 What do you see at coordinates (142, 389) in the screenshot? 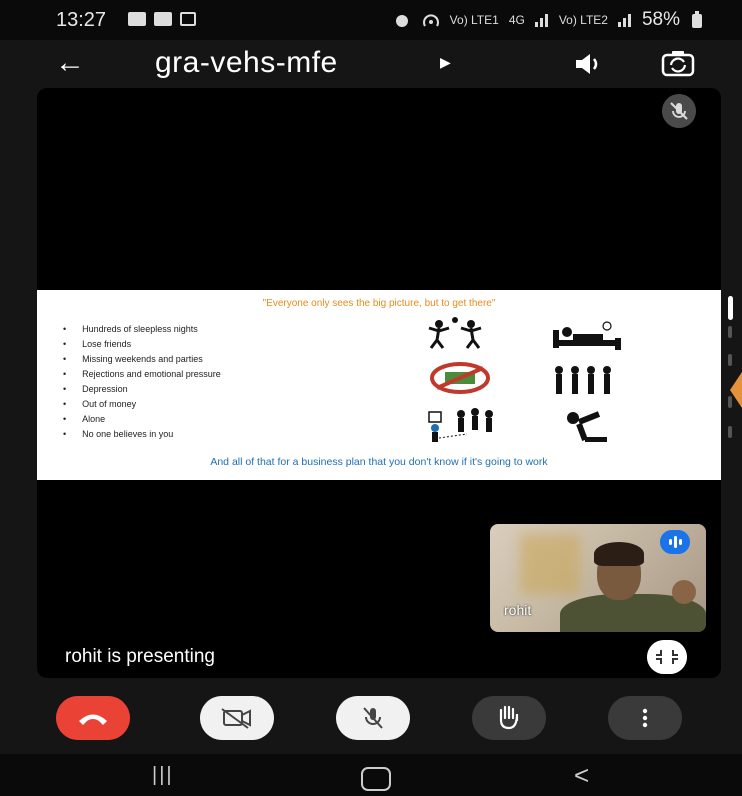
I see `list-item: Depression` at bounding box center [142, 389].